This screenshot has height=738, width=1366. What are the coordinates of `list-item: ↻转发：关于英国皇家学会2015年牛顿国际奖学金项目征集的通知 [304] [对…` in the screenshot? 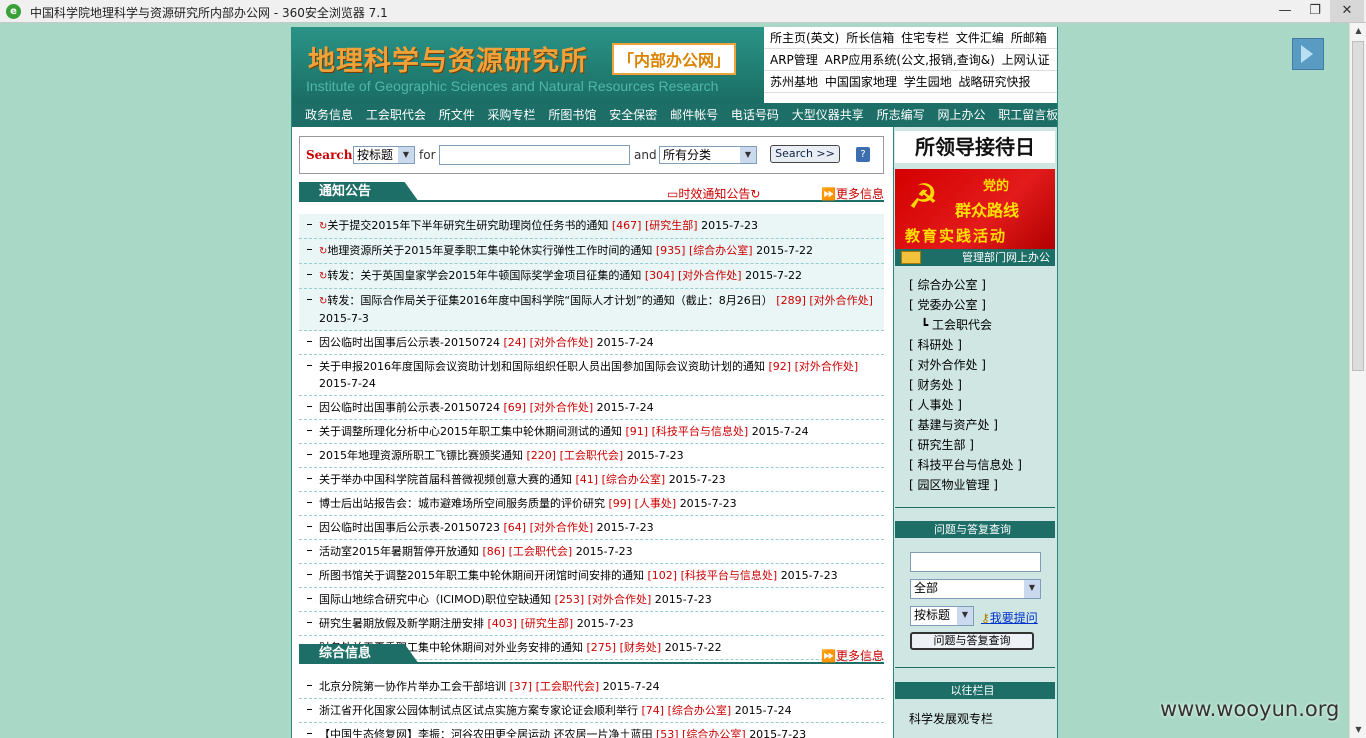 It's located at (591, 276).